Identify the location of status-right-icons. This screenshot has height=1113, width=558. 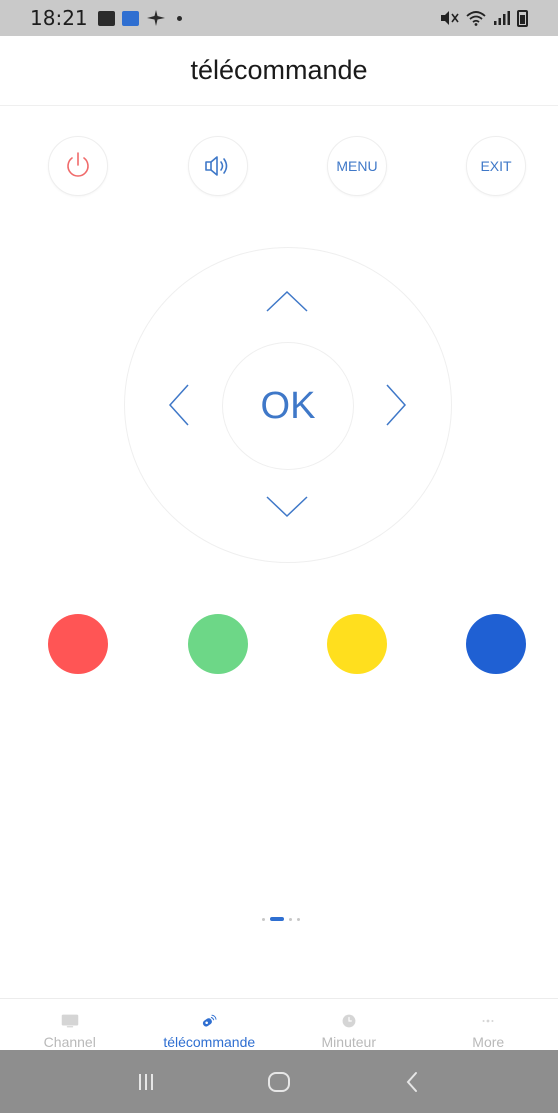
(483, 18).